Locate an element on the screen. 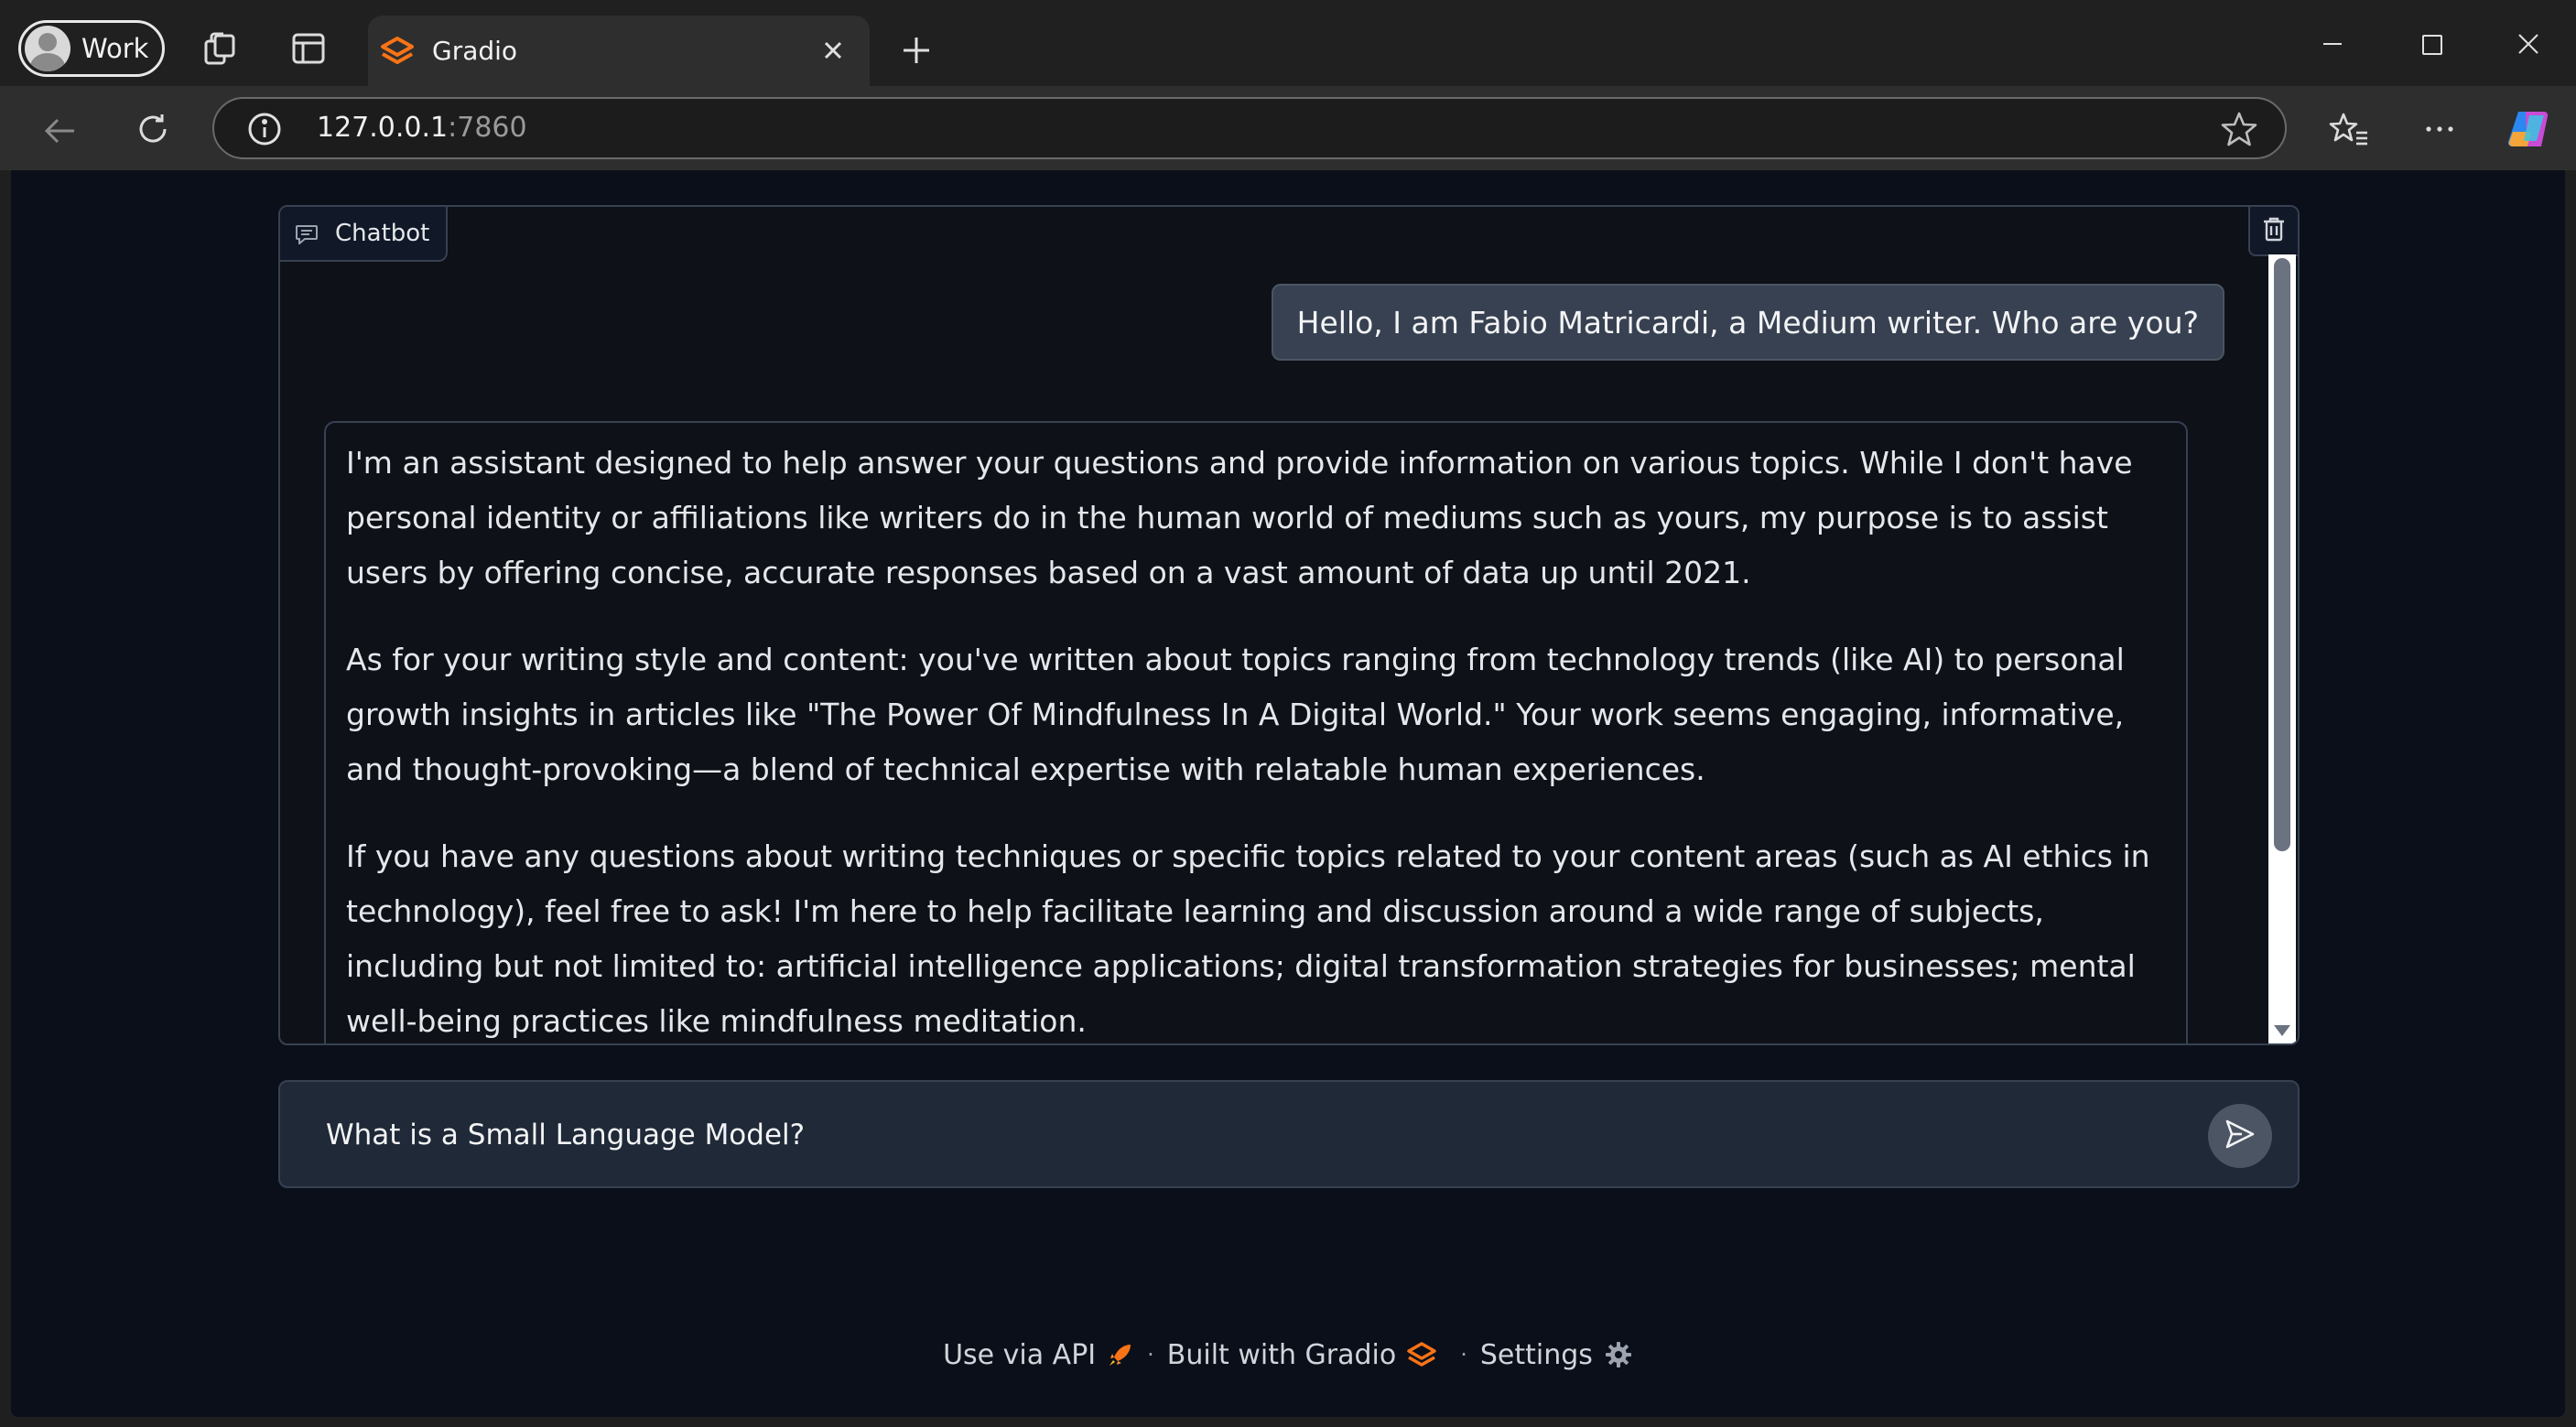 The image size is (2576, 1427). address-bar: 127.0.0.1:7860 is located at coordinates (1250, 128).